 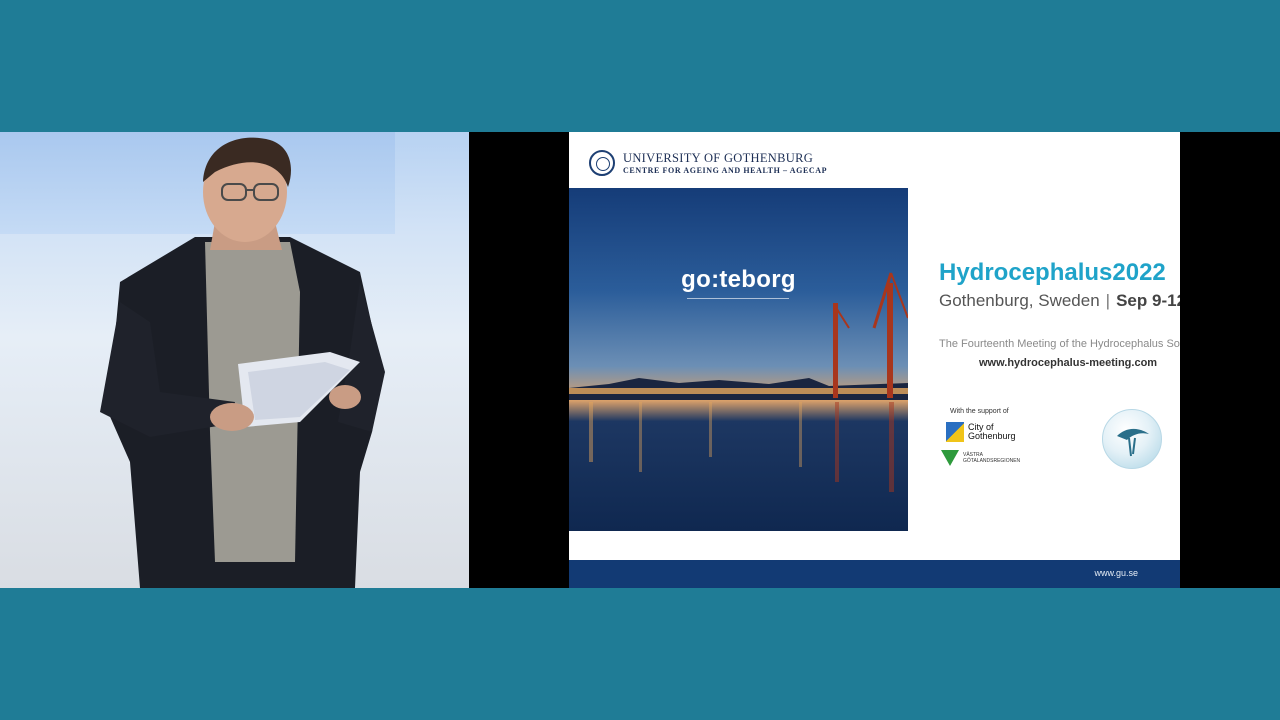 What do you see at coordinates (718, 157) in the screenshot?
I see `university-name: UNIVERSITY OF GOTHENBURG` at bounding box center [718, 157].